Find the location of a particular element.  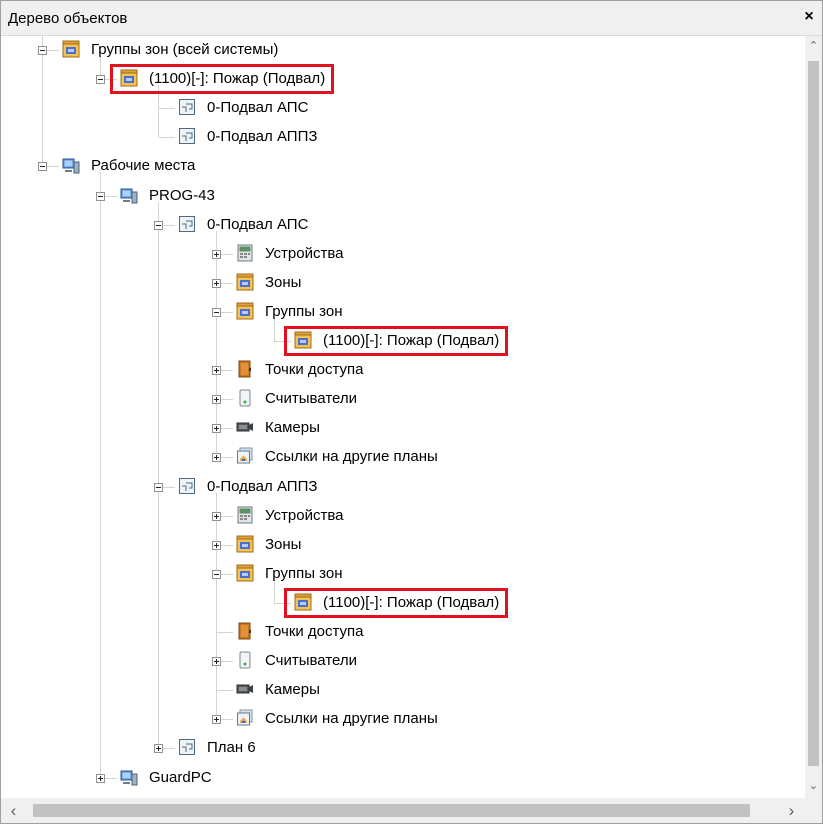

scroll-down-icon: ⌄ is located at coordinates (813, 786).